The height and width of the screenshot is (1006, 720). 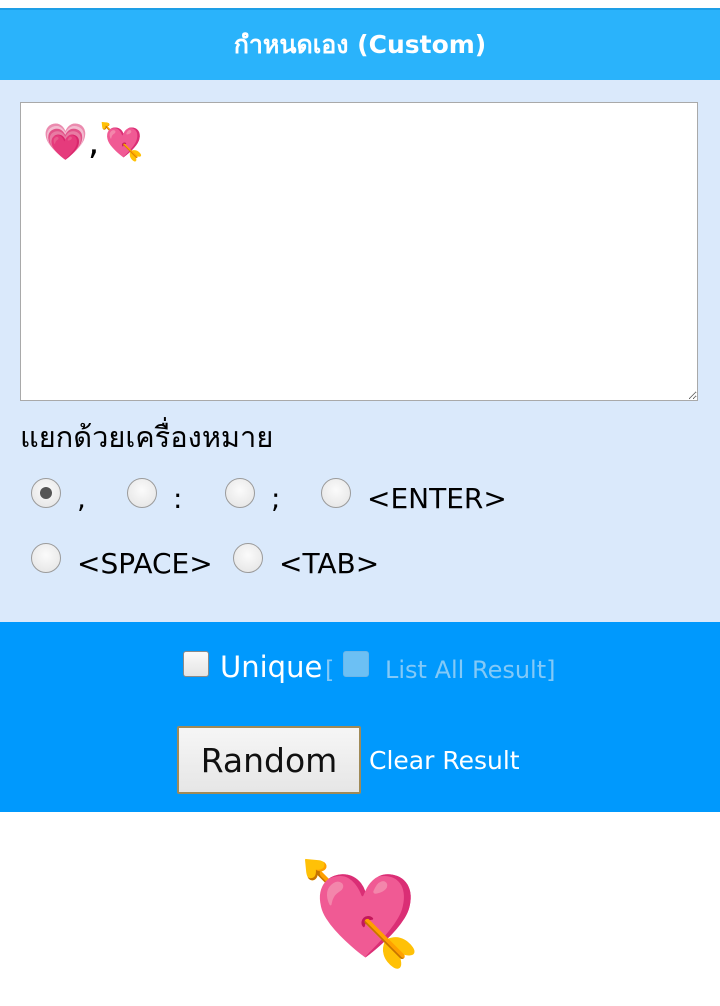 I want to click on separator-label: แยกด้วยเครื่องหมาย, so click(x=147, y=437).